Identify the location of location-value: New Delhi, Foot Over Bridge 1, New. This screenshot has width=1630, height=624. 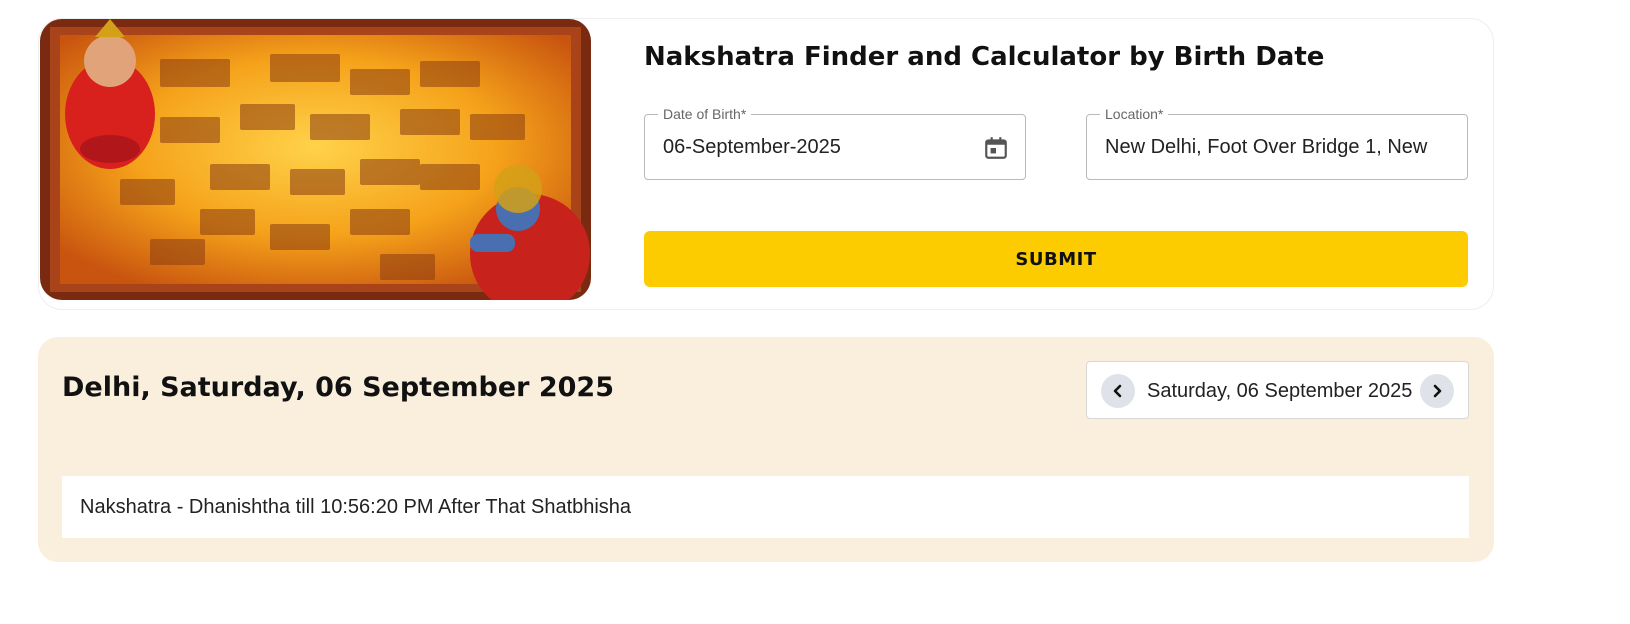
(1276, 147).